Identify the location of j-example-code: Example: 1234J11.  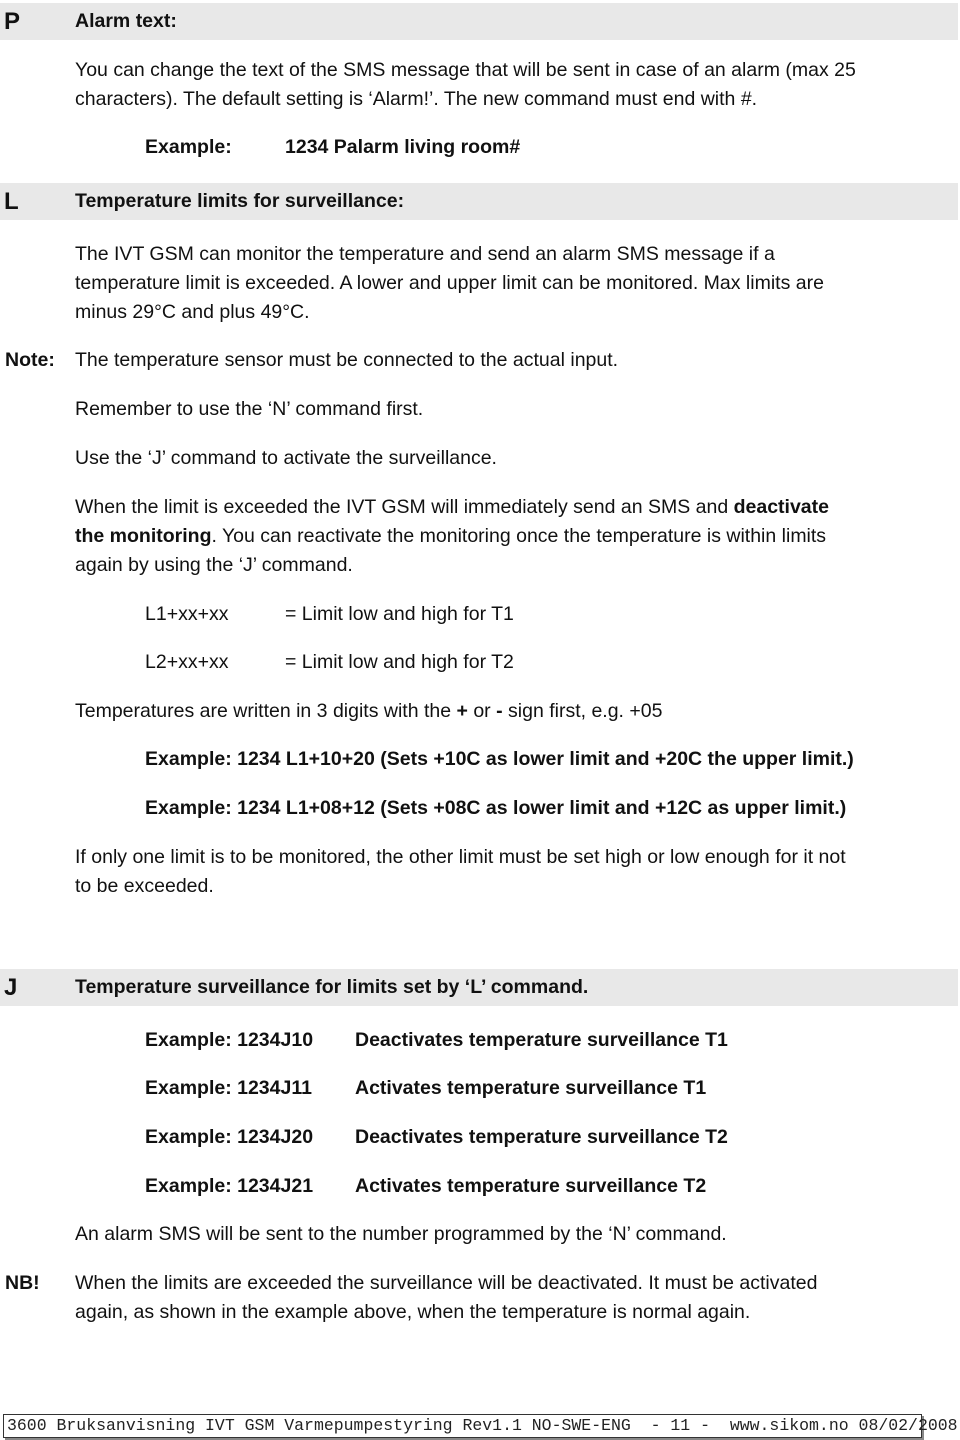
(228, 1088).